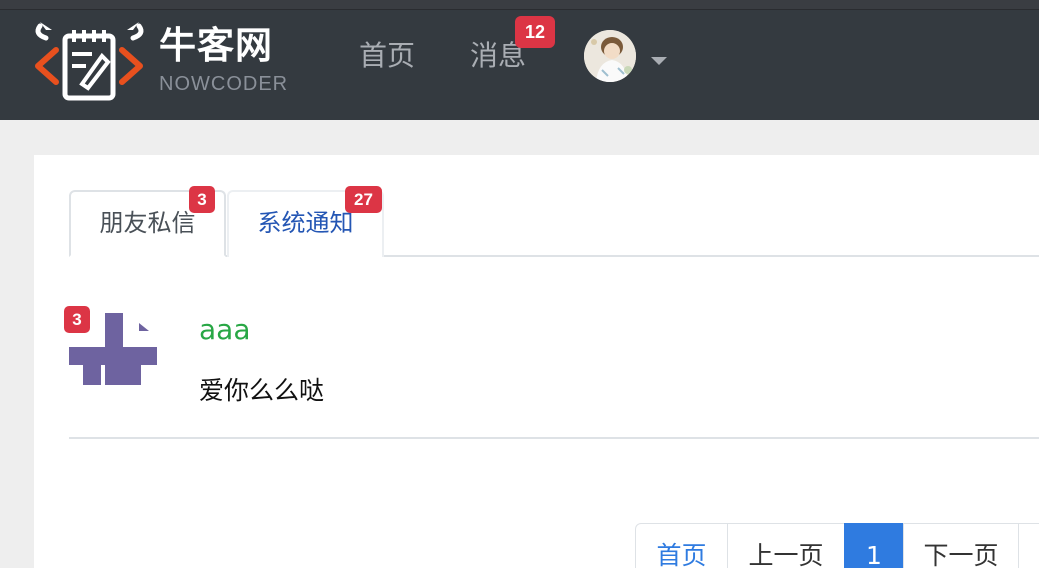 The image size is (1039, 568). I want to click on user-avatar-image-icon, so click(610, 56).